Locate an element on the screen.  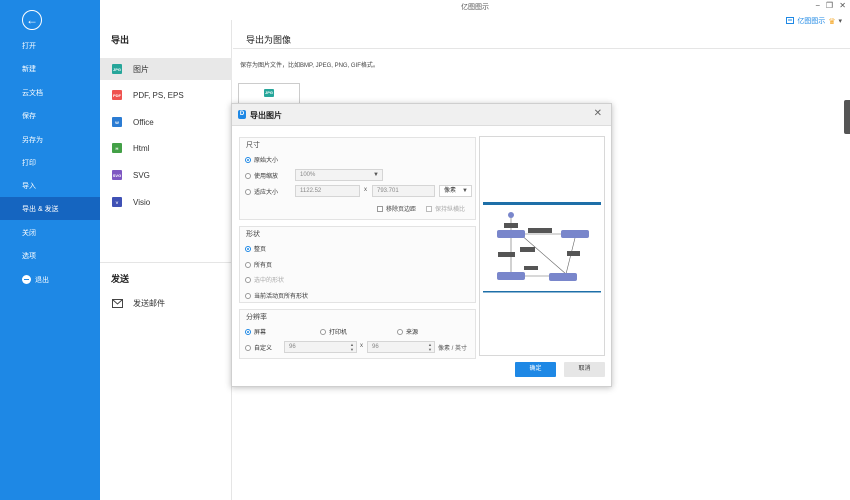
close-window-icon: ✕ is located at coordinates (842, 5).